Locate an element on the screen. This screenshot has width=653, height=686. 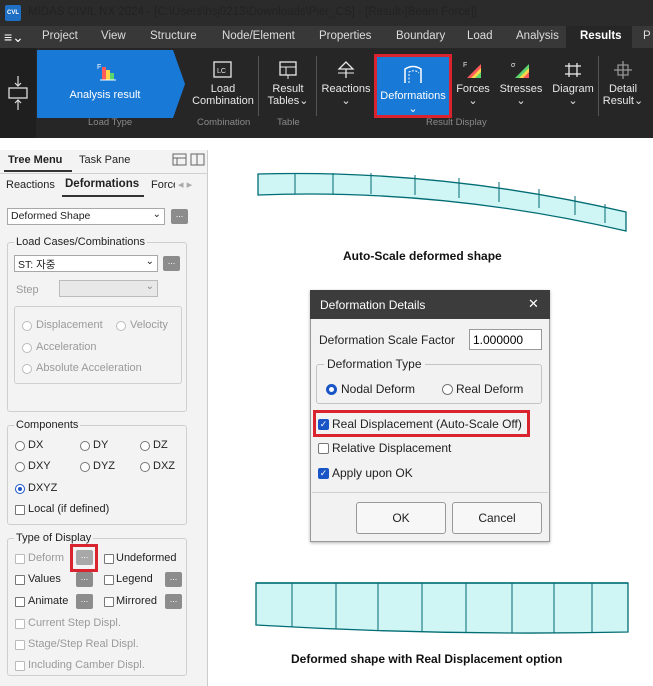
stresses-icon: σ is located at coordinates (520, 70).